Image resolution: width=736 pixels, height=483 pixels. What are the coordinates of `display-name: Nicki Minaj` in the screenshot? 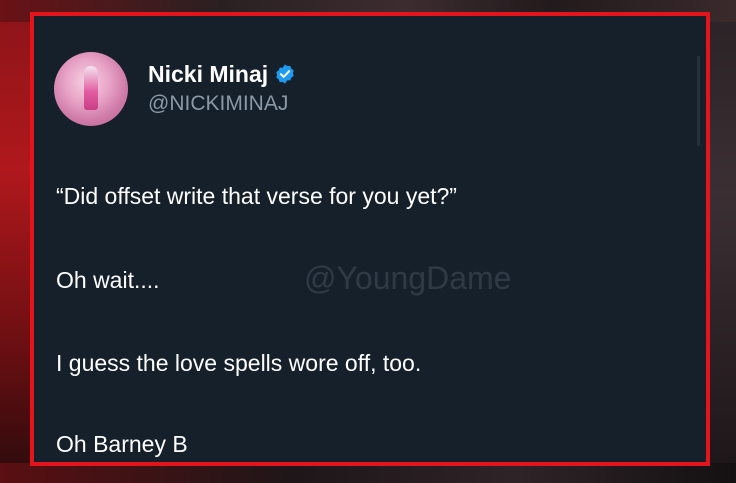 It's located at (208, 74).